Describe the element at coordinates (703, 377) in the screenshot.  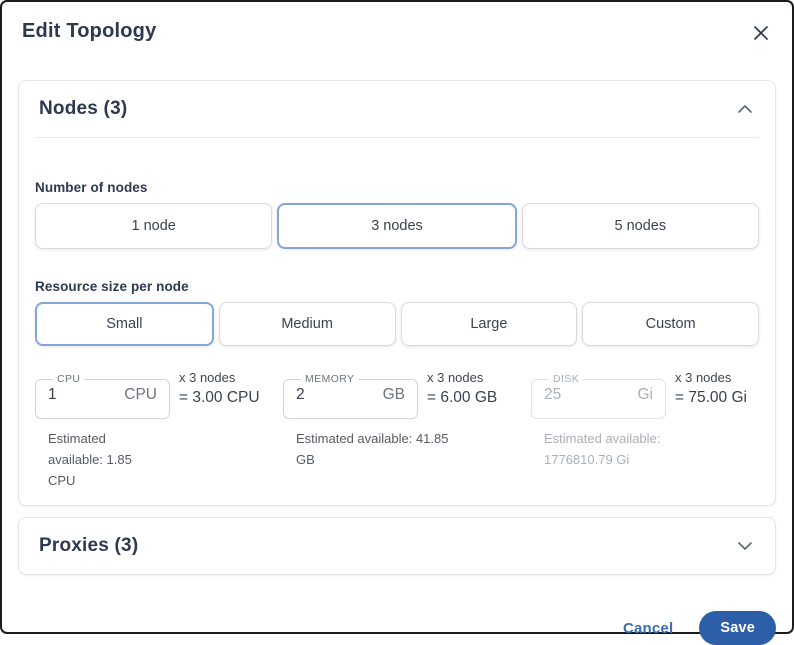
I see `disk-multiplier: x 3 nodes` at that location.